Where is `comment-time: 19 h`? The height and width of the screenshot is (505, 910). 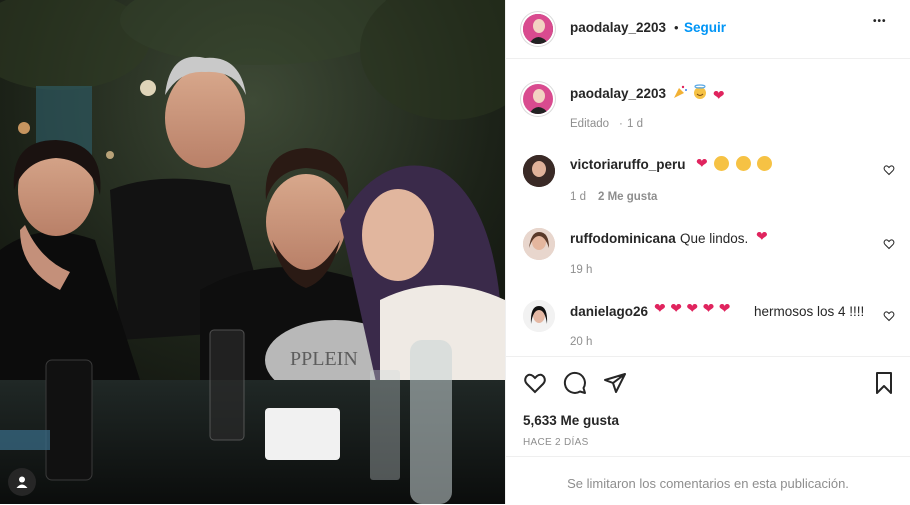 comment-time: 19 h is located at coordinates (581, 270).